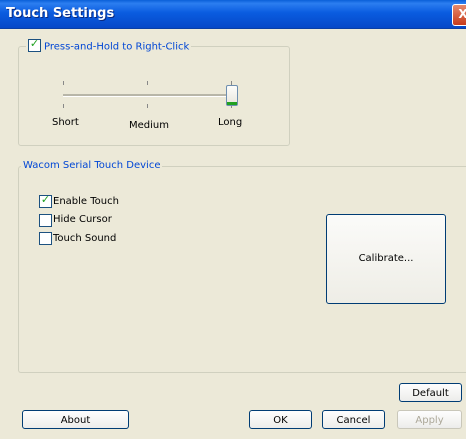 This screenshot has height=439, width=466. Describe the element at coordinates (148, 95) in the screenshot. I see `slider-track` at that location.